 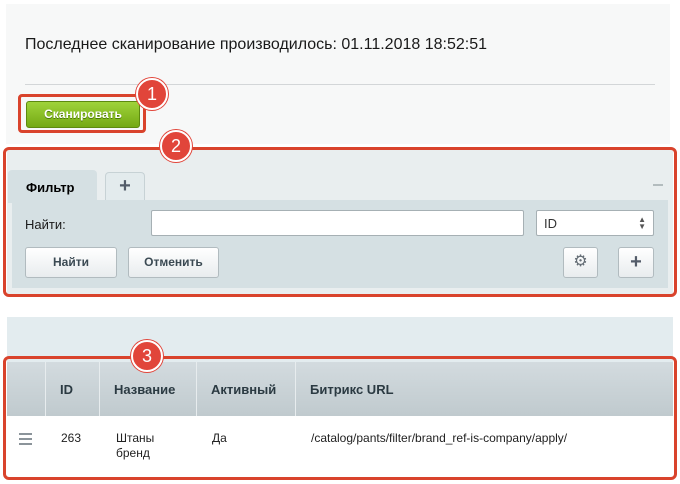 I want to click on divider, so click(x=340, y=84).